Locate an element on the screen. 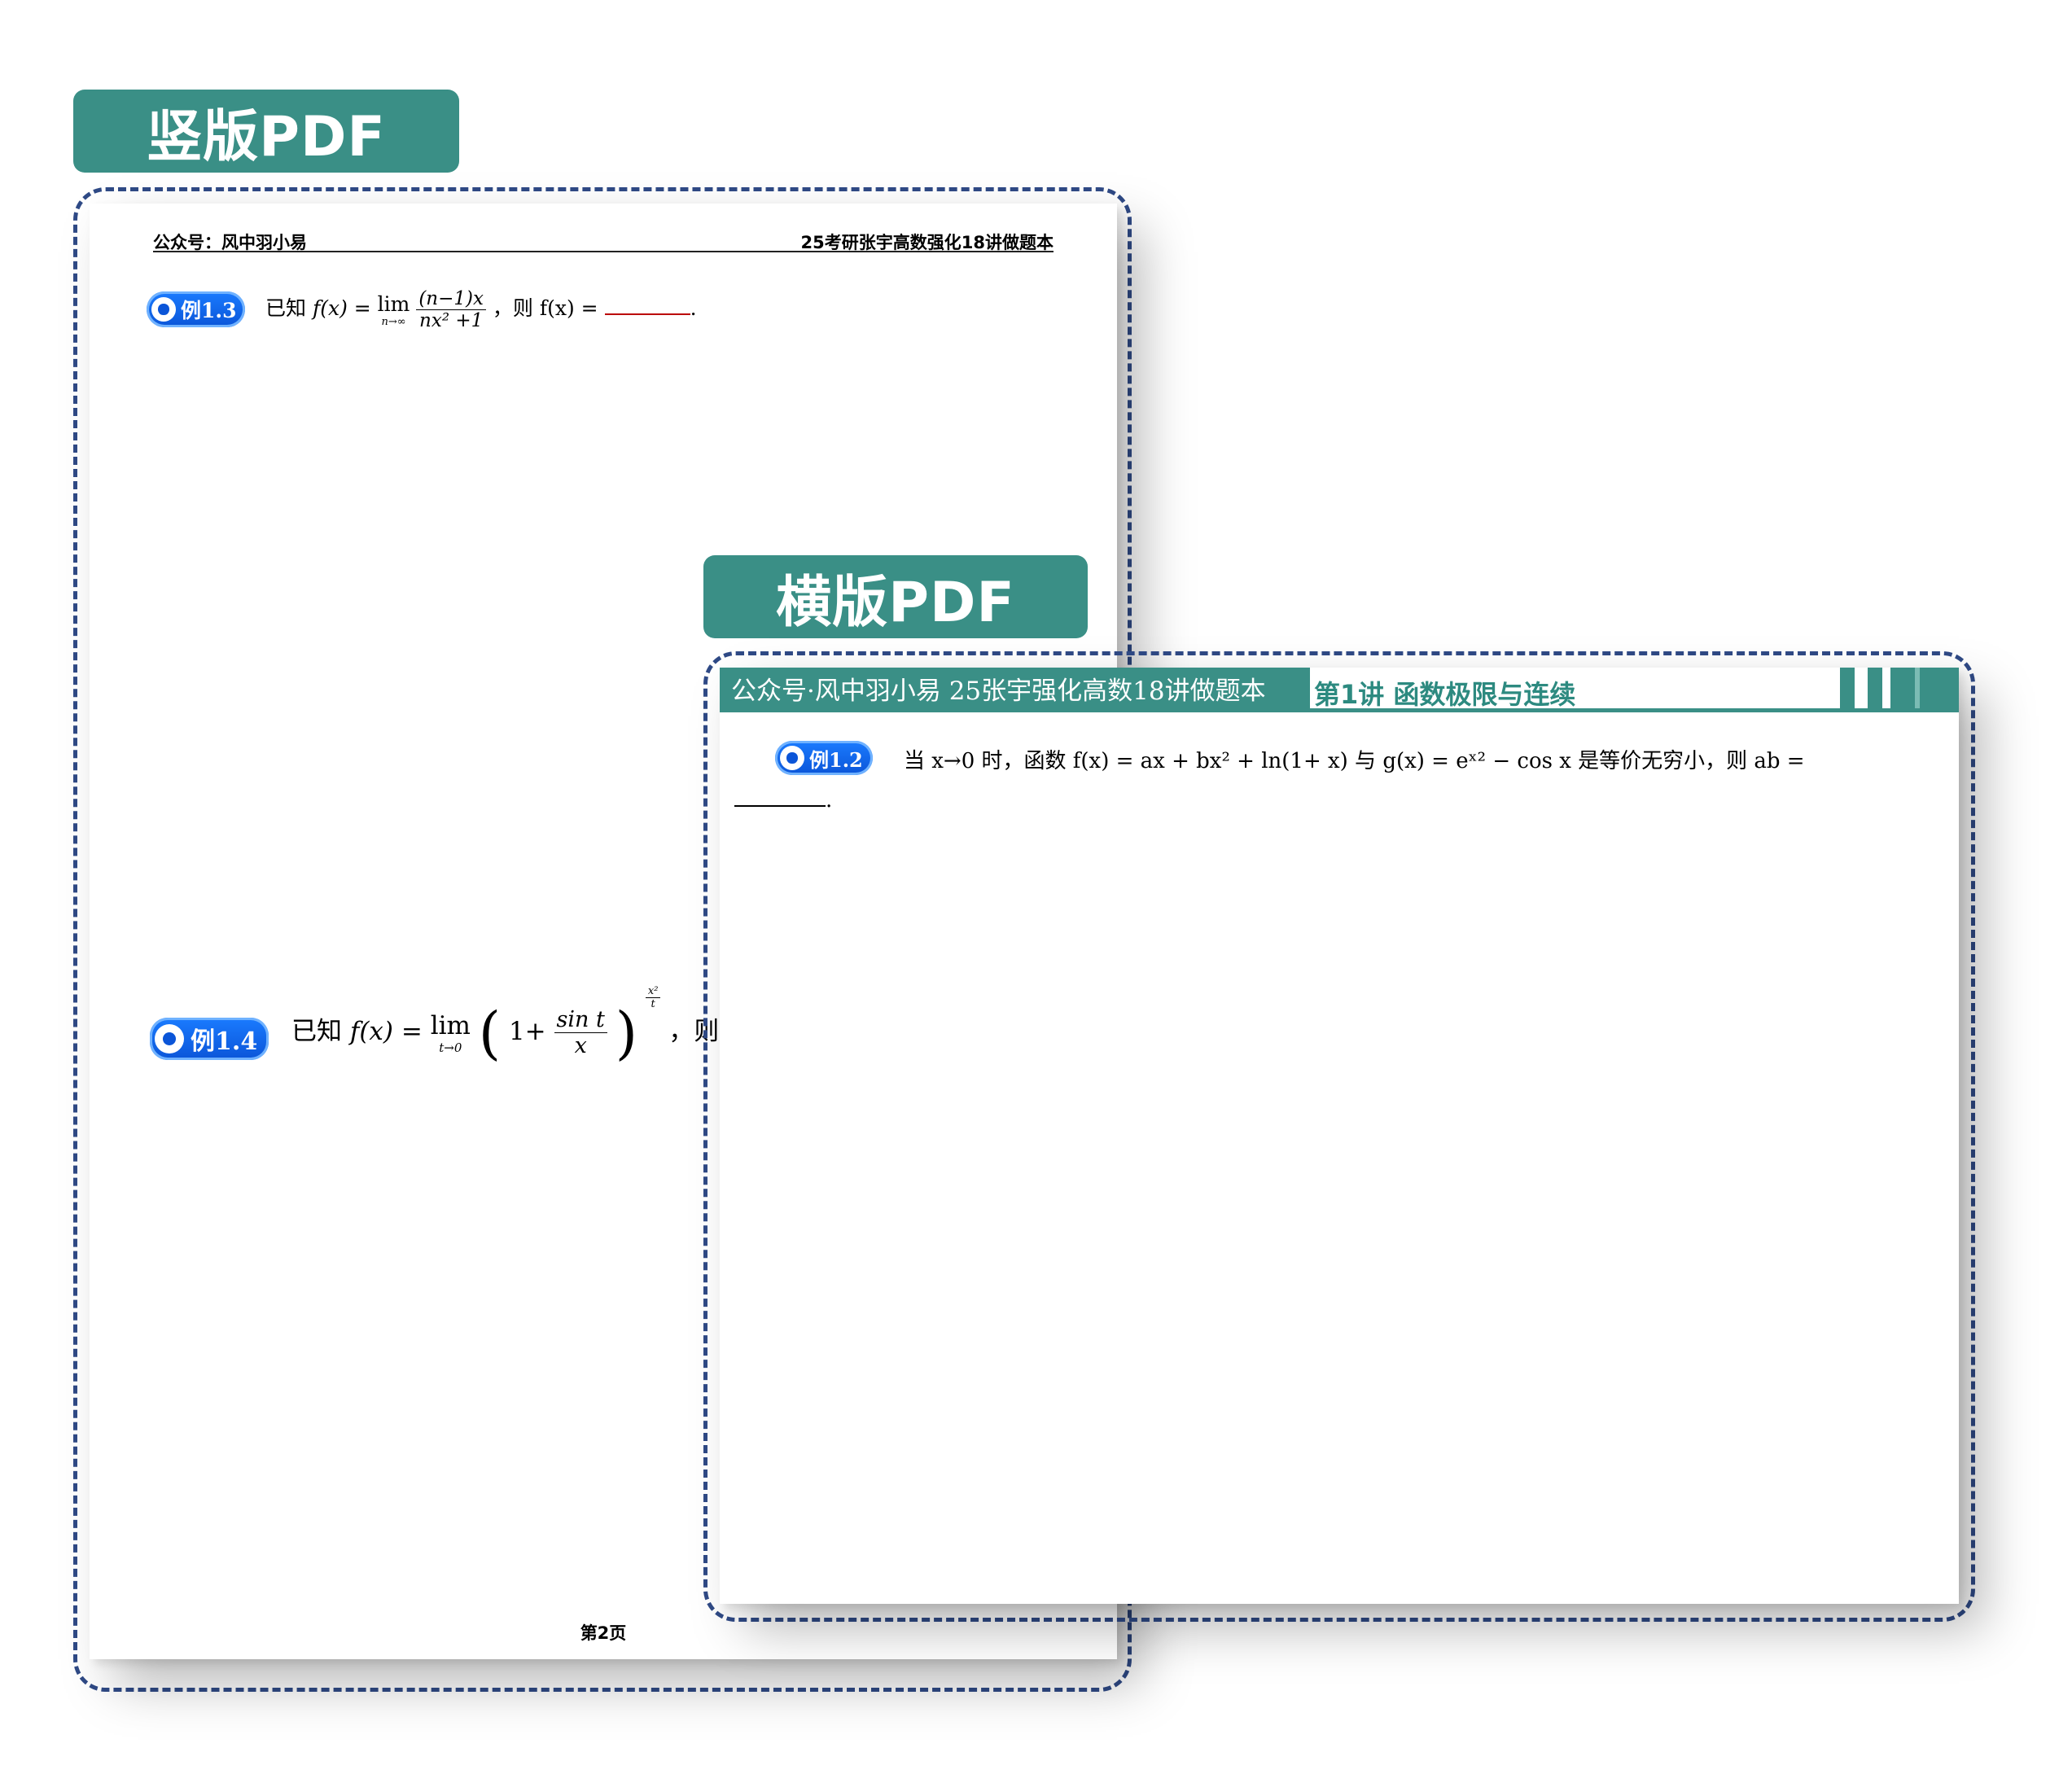 The height and width of the screenshot is (1774, 2072). example-badge: 例1.4 is located at coordinates (209, 1039).